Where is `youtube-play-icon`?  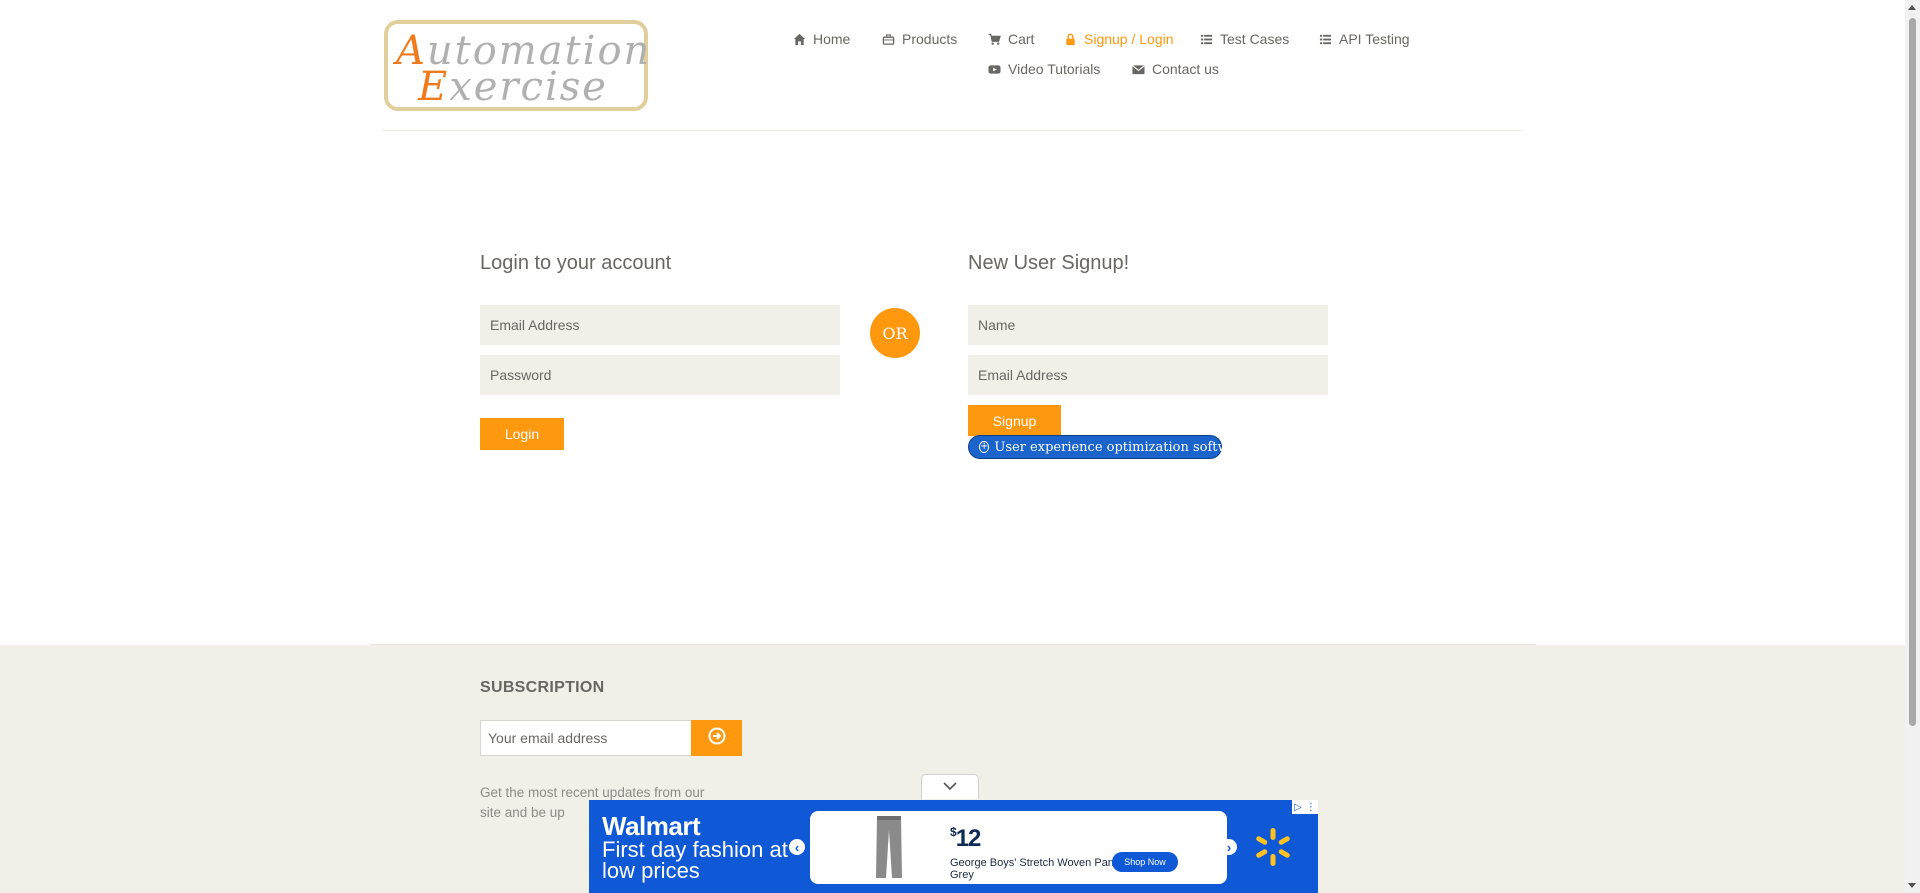
youtube-play-icon is located at coordinates (994, 69).